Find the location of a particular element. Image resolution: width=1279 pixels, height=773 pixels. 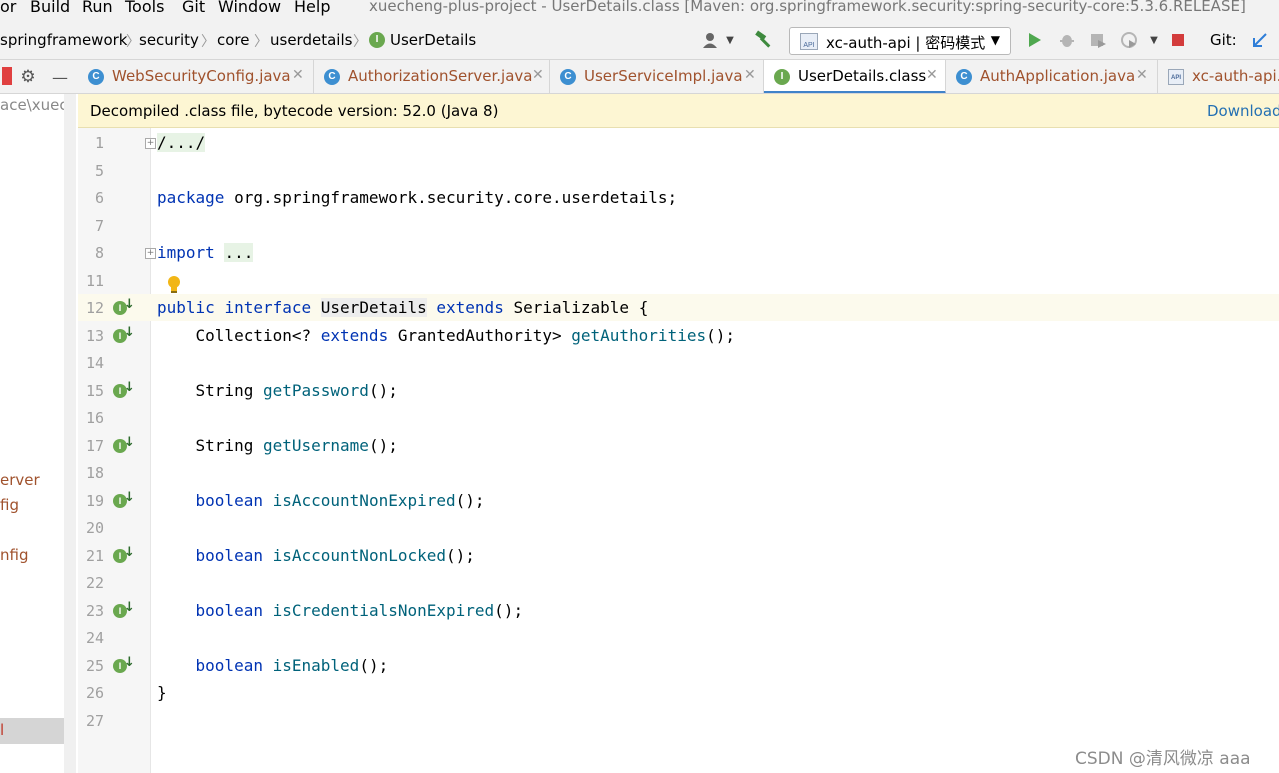

method-name: isEnabled is located at coordinates (316, 665).